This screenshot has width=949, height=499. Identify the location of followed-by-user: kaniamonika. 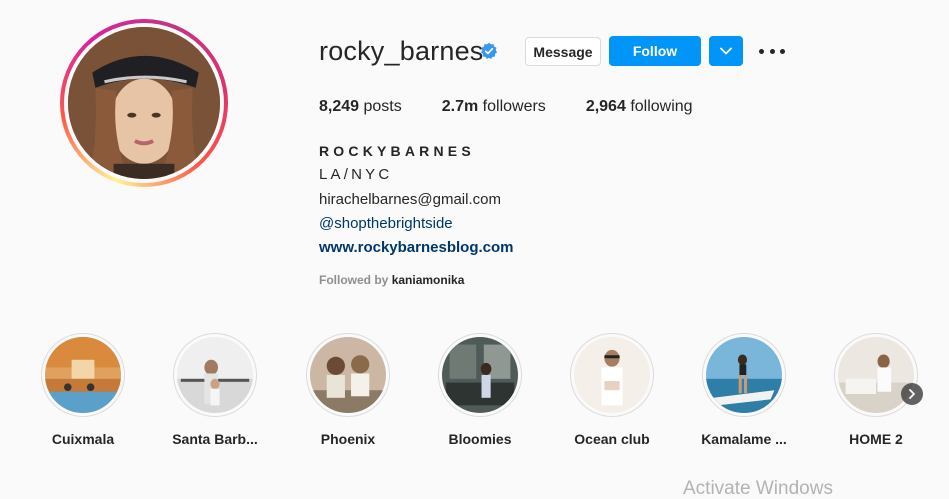
(428, 280).